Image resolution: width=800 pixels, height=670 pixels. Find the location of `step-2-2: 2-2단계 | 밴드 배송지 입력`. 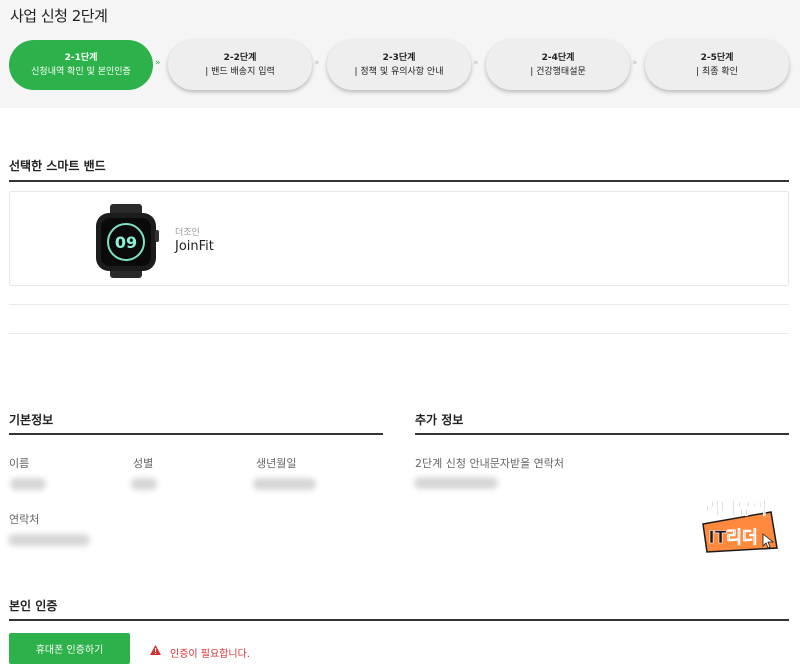

step-2-2: 2-2단계 | 밴드 배송지 입력 is located at coordinates (240, 65).